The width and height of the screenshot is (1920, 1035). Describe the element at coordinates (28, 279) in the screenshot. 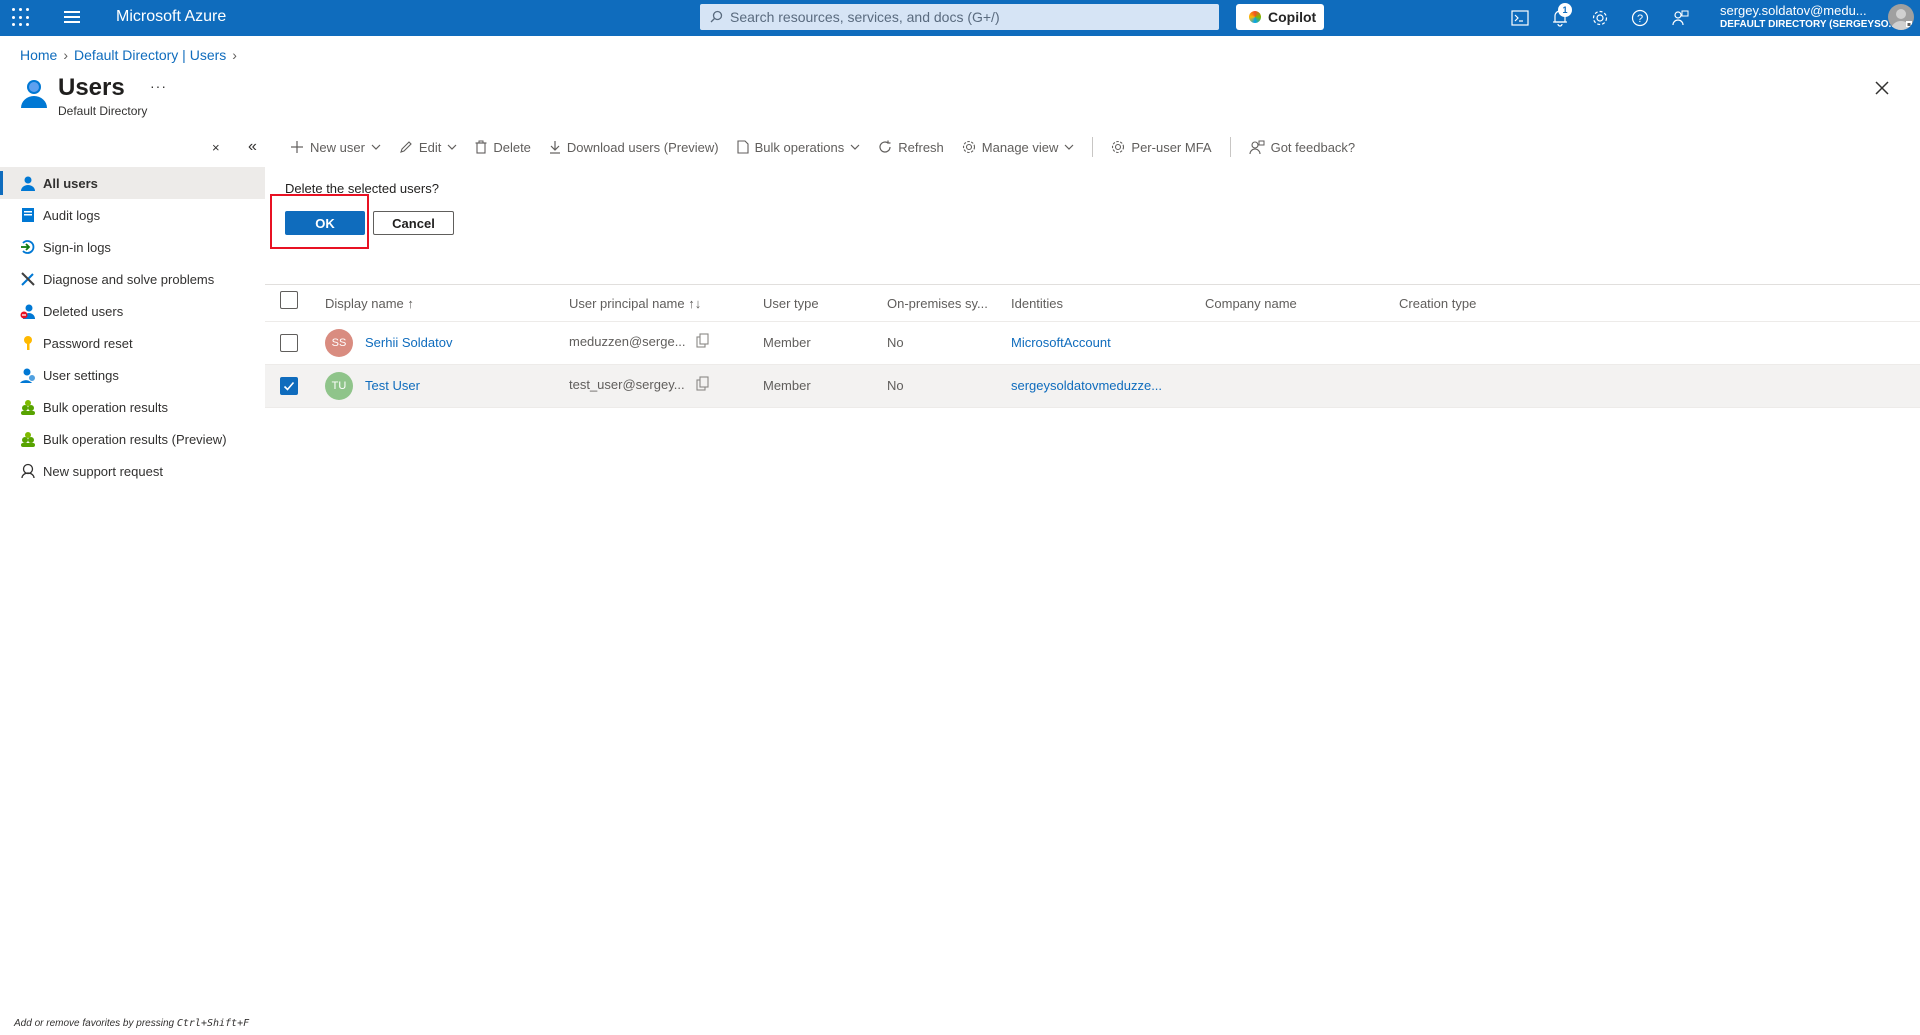

I see `wrench-icon` at that location.